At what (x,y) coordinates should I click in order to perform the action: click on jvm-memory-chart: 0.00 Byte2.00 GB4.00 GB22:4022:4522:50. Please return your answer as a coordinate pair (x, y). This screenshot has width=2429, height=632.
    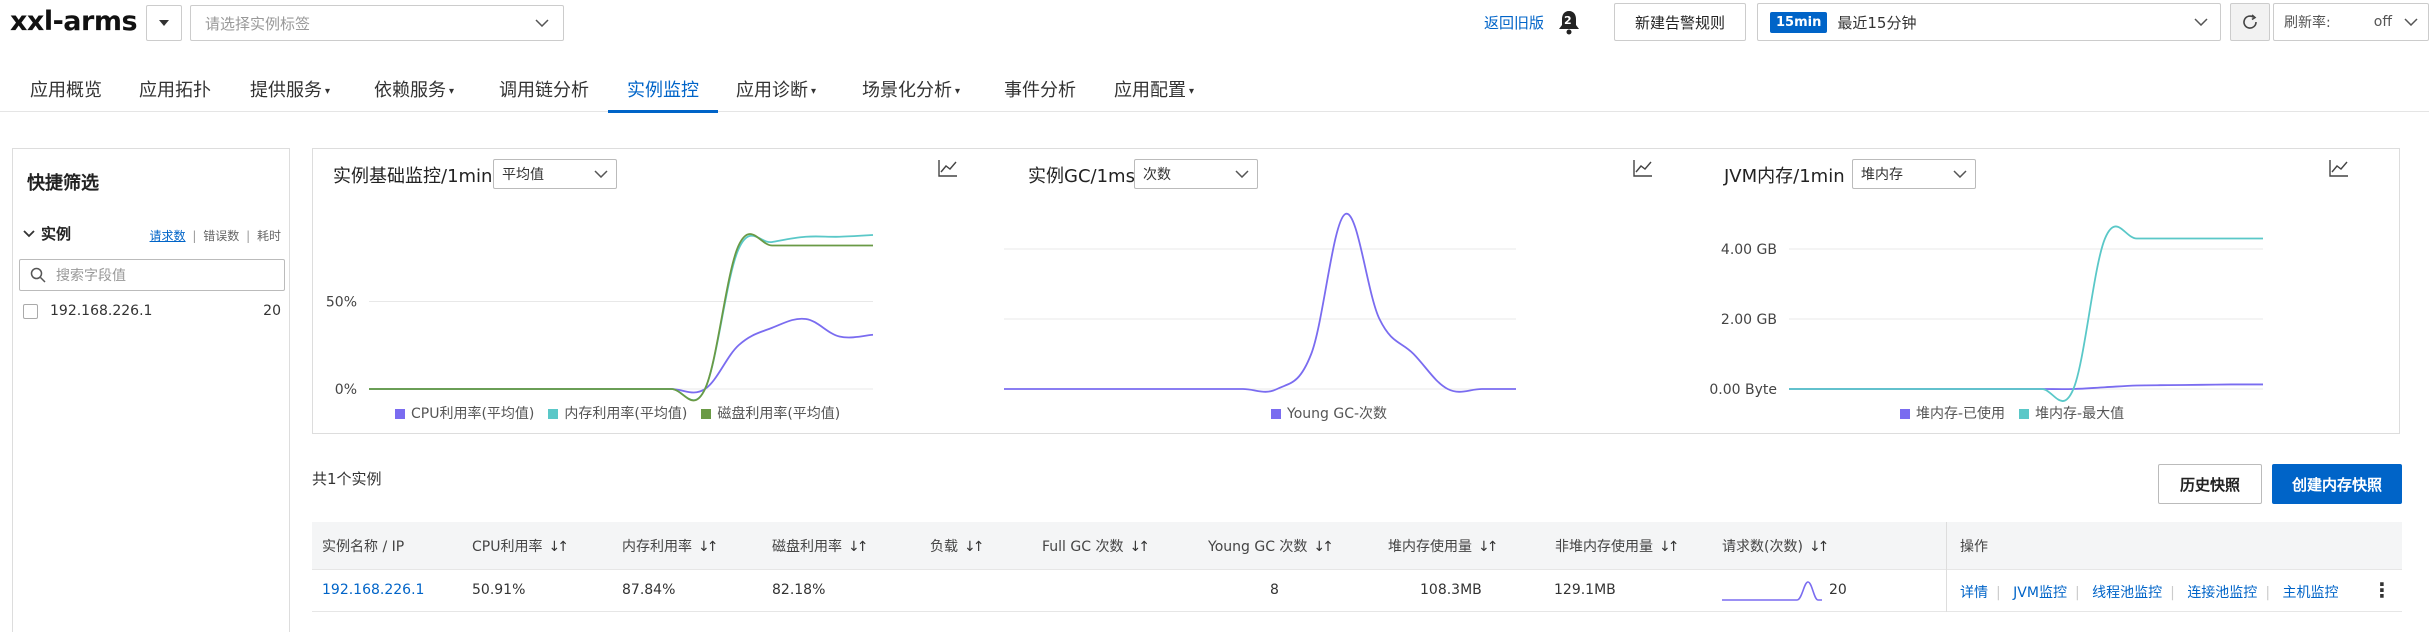
    Looking at the image, I should click on (1986, 313).